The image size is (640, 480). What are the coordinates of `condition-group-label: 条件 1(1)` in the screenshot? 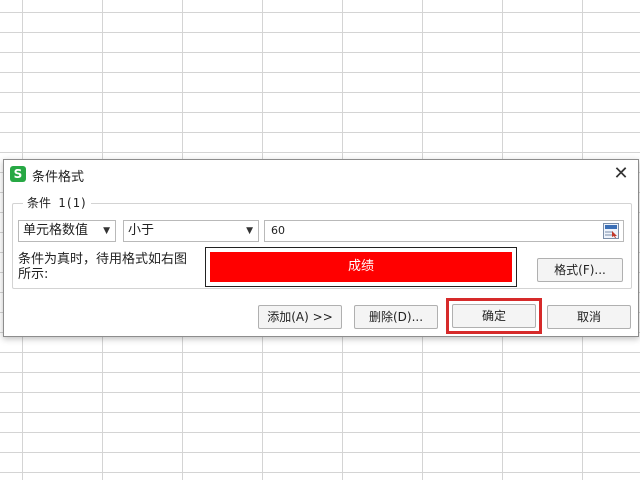 It's located at (57, 202).